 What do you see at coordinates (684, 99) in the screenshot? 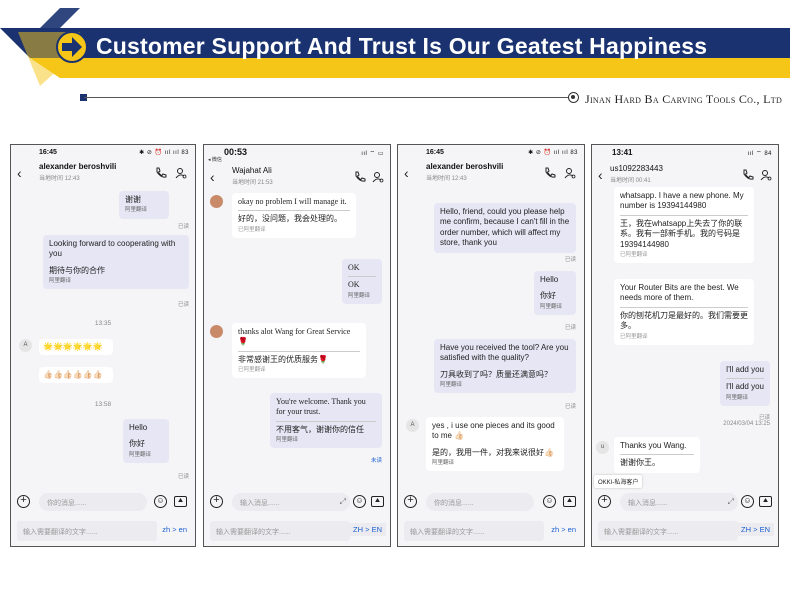
I see `company-name: Jinan Hard Ba Carving Tools Co., Ltd` at bounding box center [684, 99].